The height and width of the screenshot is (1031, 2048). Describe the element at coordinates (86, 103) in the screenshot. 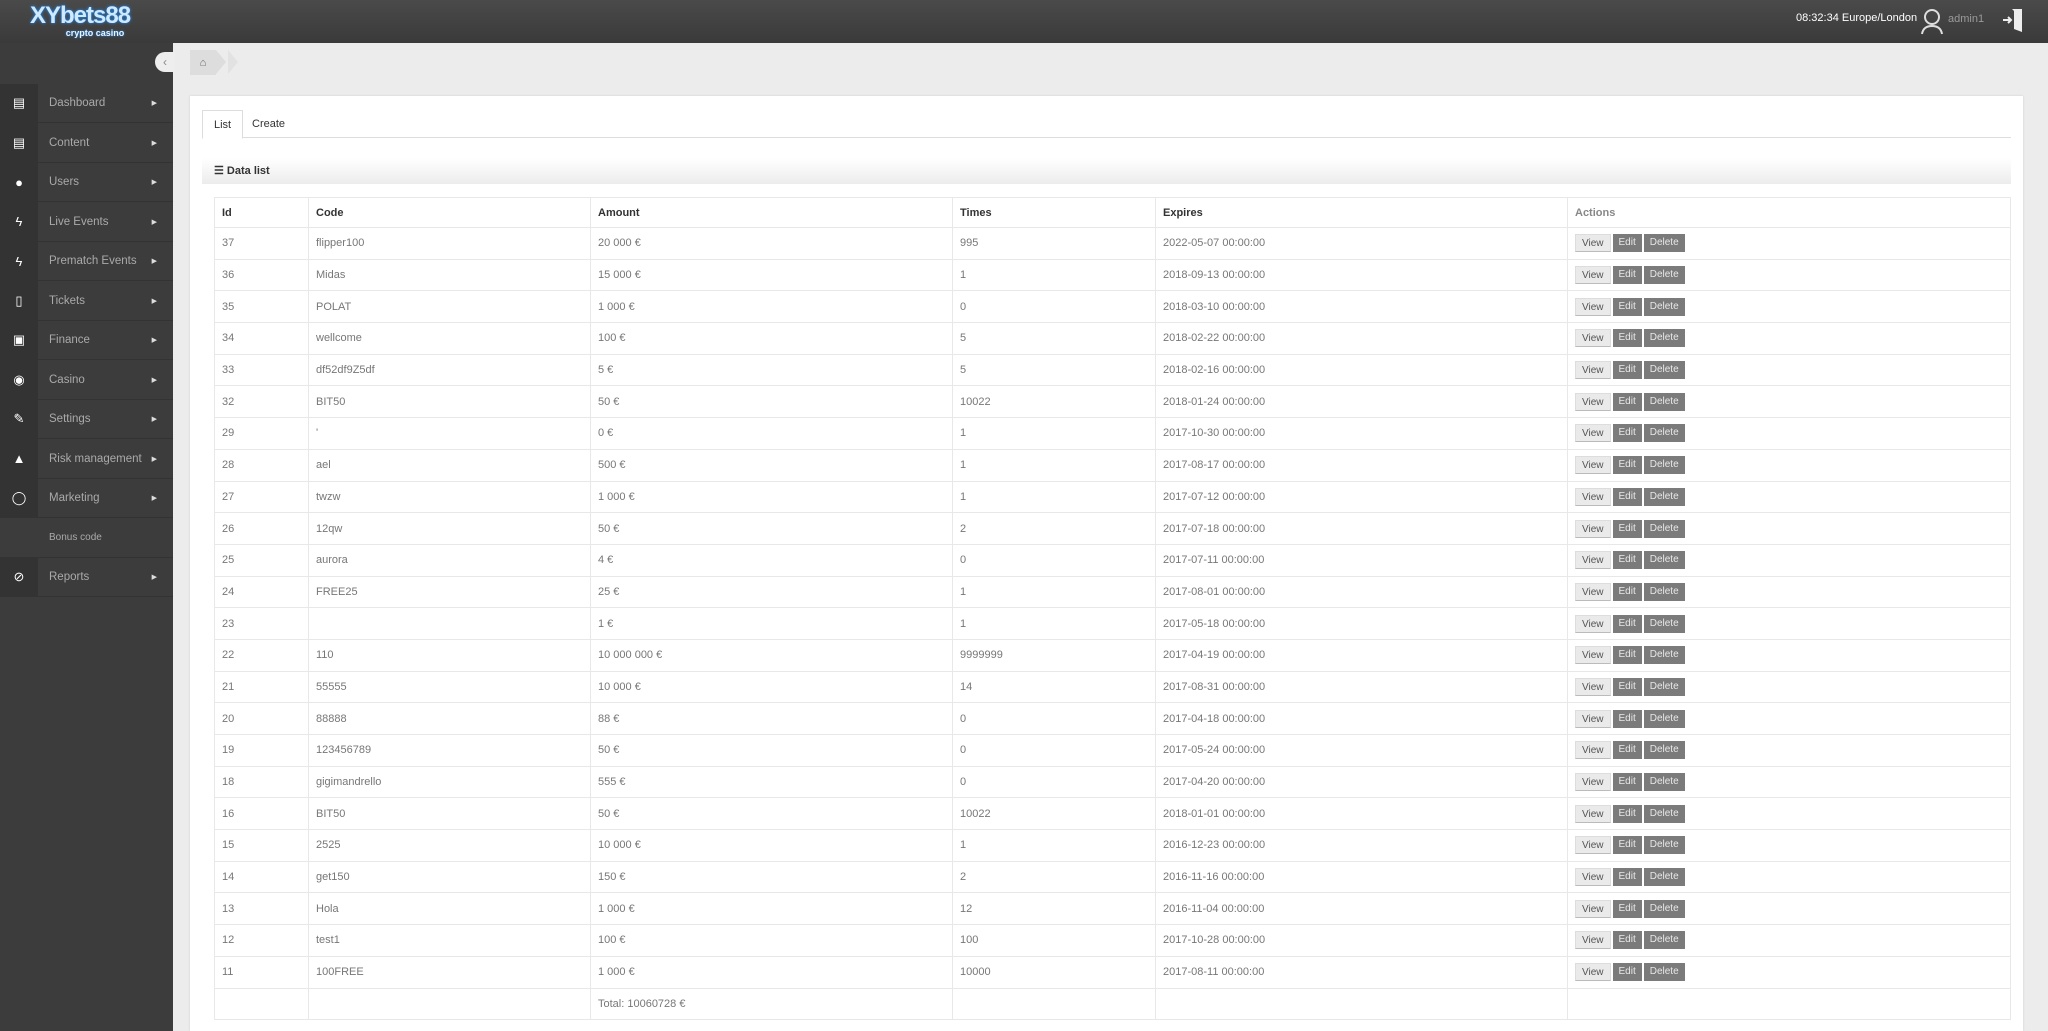

I see `sidebar-item-dashboard: ▤ Dashboard ▶` at that location.